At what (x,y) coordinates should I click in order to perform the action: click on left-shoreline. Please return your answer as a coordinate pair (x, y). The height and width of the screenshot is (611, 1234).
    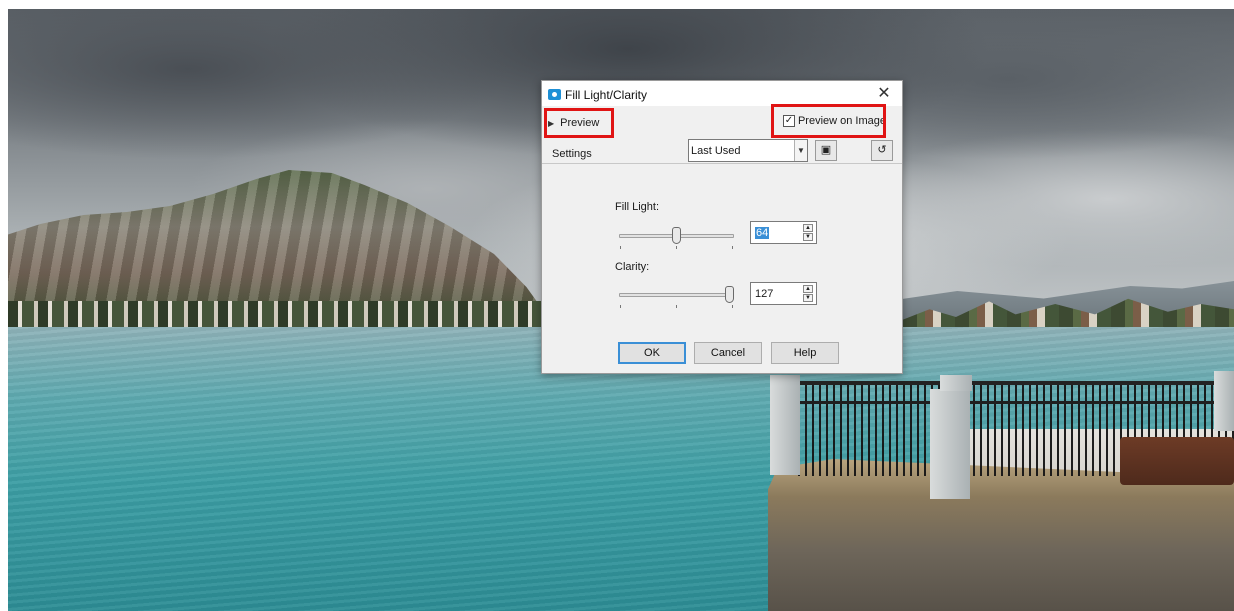
    Looking at the image, I should click on (278, 315).